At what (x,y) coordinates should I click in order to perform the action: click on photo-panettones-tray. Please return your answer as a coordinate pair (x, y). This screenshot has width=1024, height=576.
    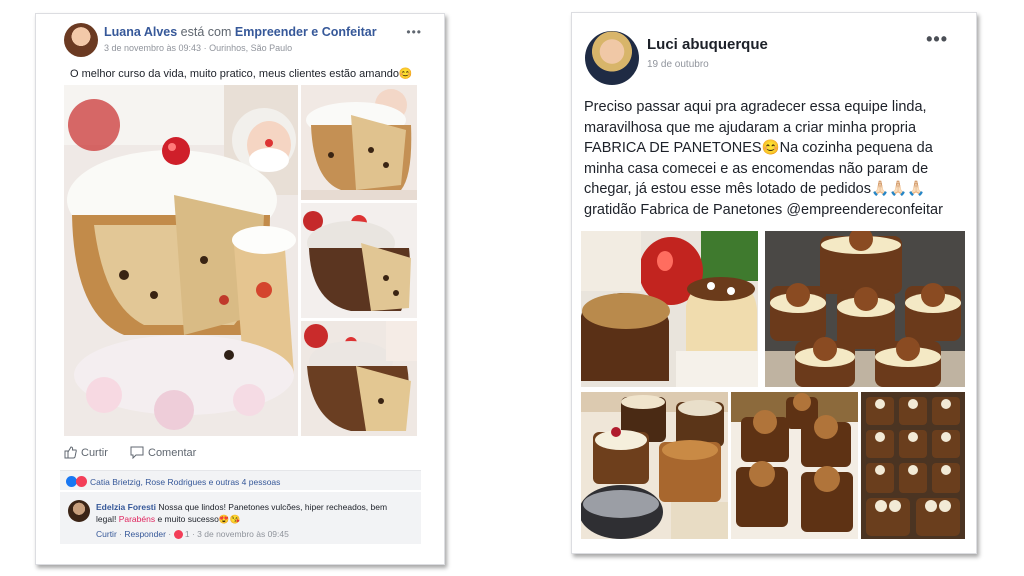
    Looking at the image, I should click on (865, 309).